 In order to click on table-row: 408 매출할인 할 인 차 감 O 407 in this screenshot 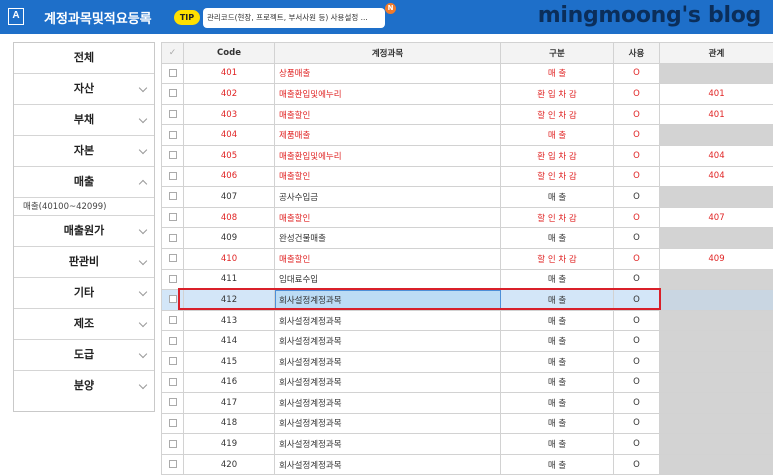, I will do `click(467, 217)`.